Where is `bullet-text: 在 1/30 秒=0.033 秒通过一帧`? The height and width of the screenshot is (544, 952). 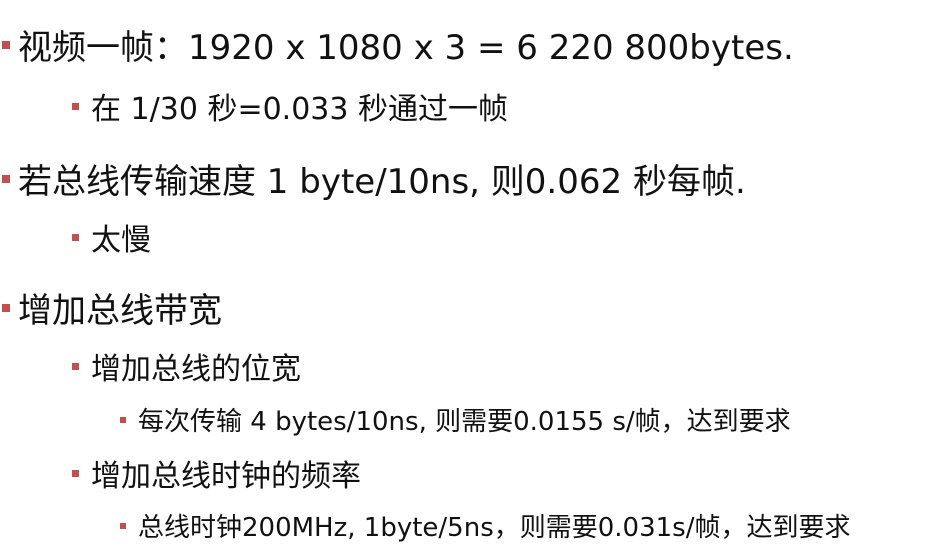 bullet-text: 在 1/30 秒=0.033 秒通过一帧 is located at coordinates (299, 109).